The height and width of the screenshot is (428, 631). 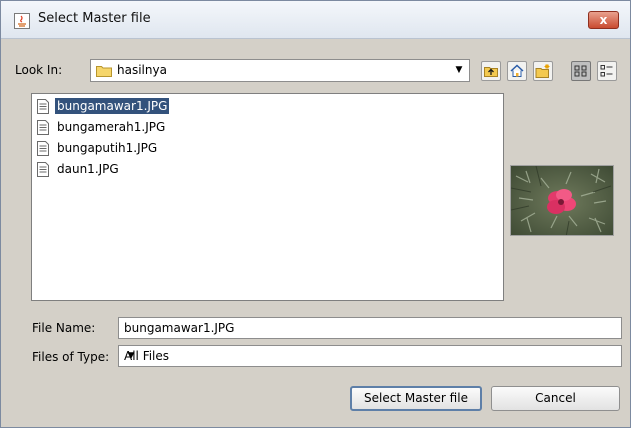 What do you see at coordinates (39, 70) in the screenshot?
I see `look-in-label: Look In:` at bounding box center [39, 70].